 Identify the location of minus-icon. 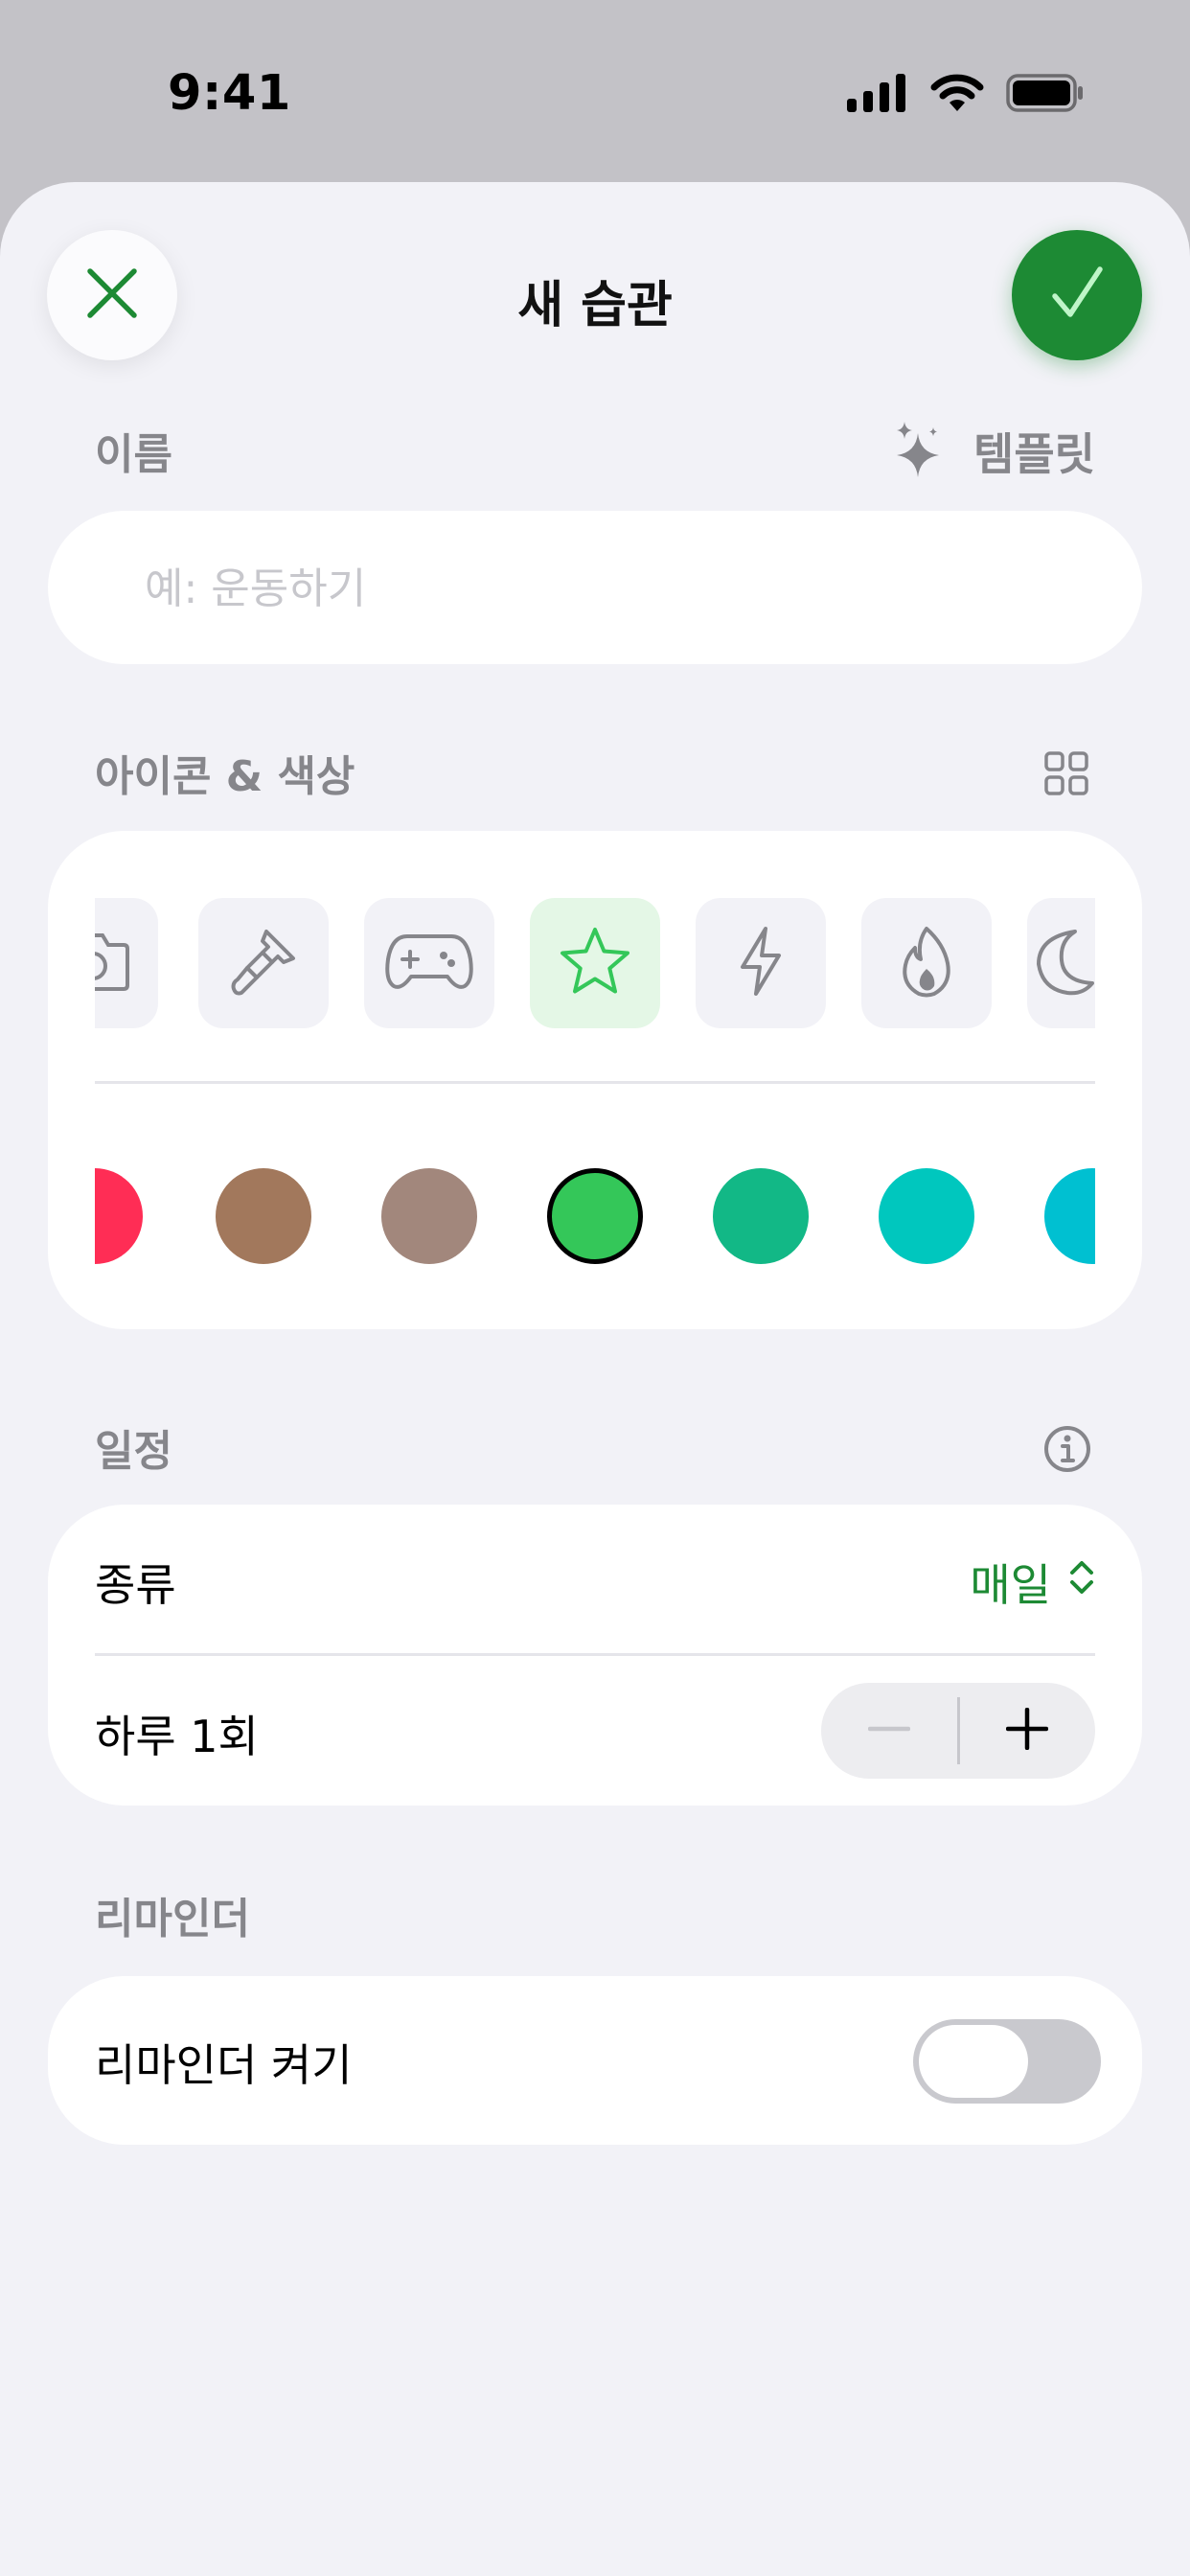
(889, 1731).